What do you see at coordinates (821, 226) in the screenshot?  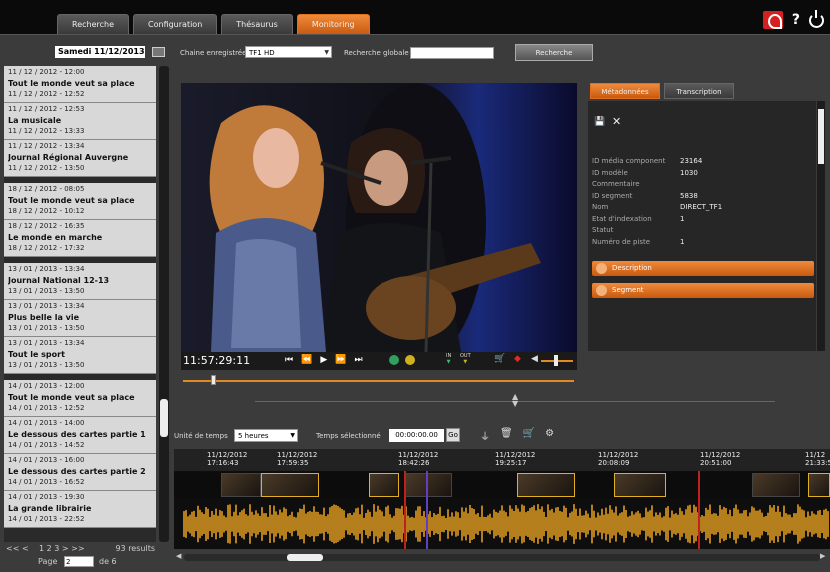 I see `metadata-scrollbar` at bounding box center [821, 226].